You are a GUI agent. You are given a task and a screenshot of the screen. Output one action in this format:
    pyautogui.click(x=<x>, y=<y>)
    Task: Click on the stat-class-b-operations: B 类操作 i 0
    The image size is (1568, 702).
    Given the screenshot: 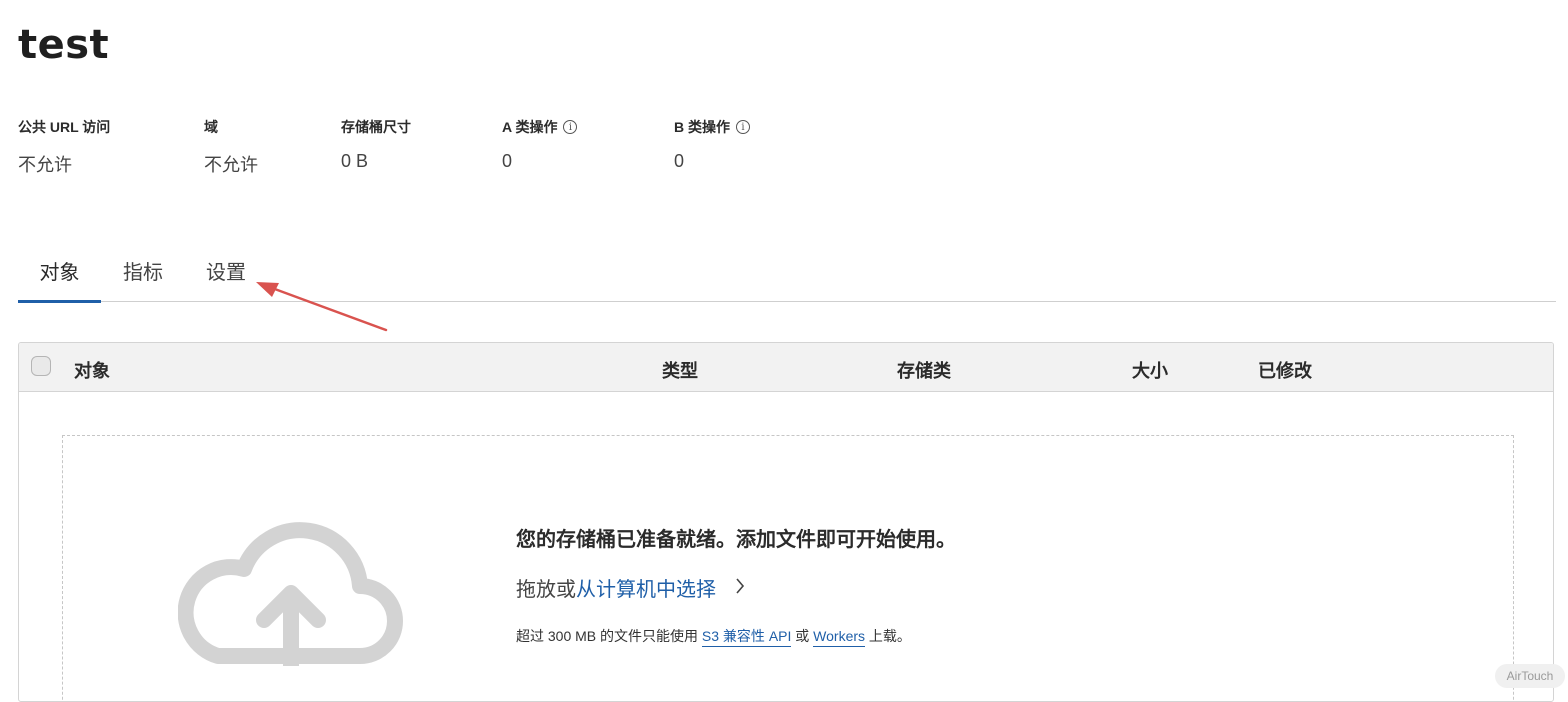 What is the action you would take?
    pyautogui.click(x=712, y=144)
    